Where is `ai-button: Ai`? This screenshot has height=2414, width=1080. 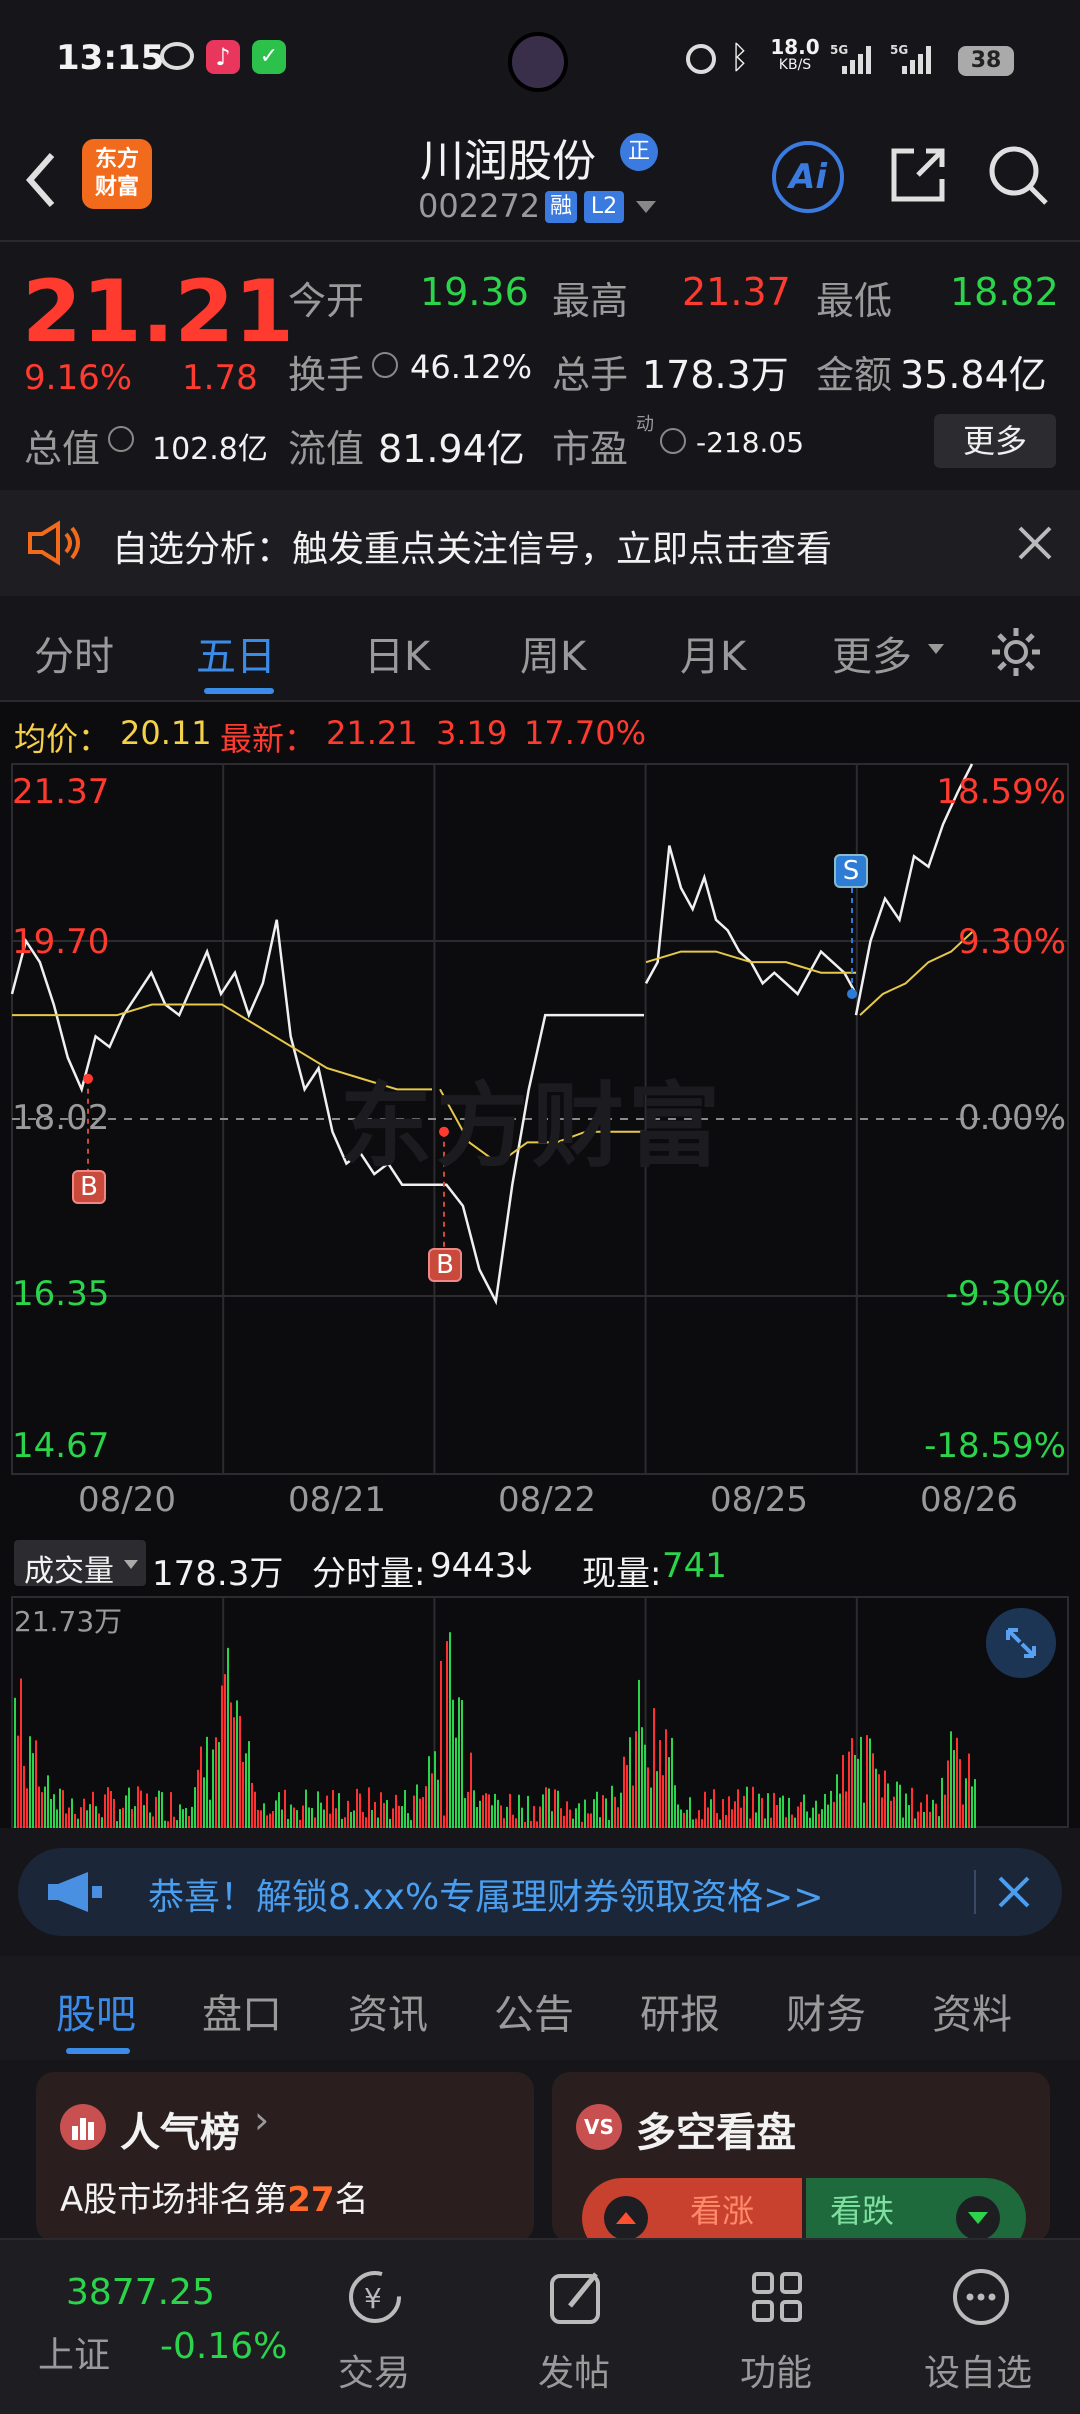
ai-button: Ai is located at coordinates (808, 177).